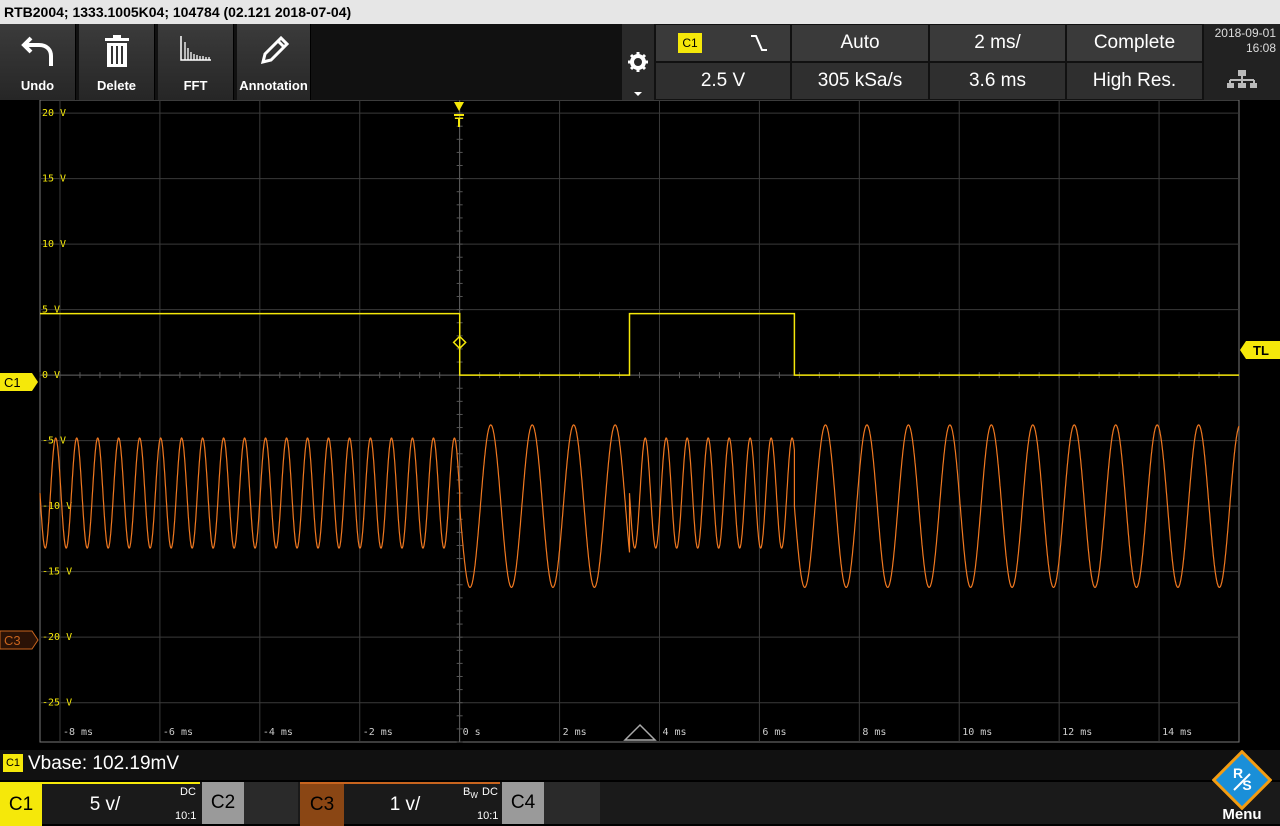 Image resolution: width=1280 pixels, height=826 pixels. Describe the element at coordinates (378, 732) in the screenshot. I see `x-axis-label: -2 ms` at that location.